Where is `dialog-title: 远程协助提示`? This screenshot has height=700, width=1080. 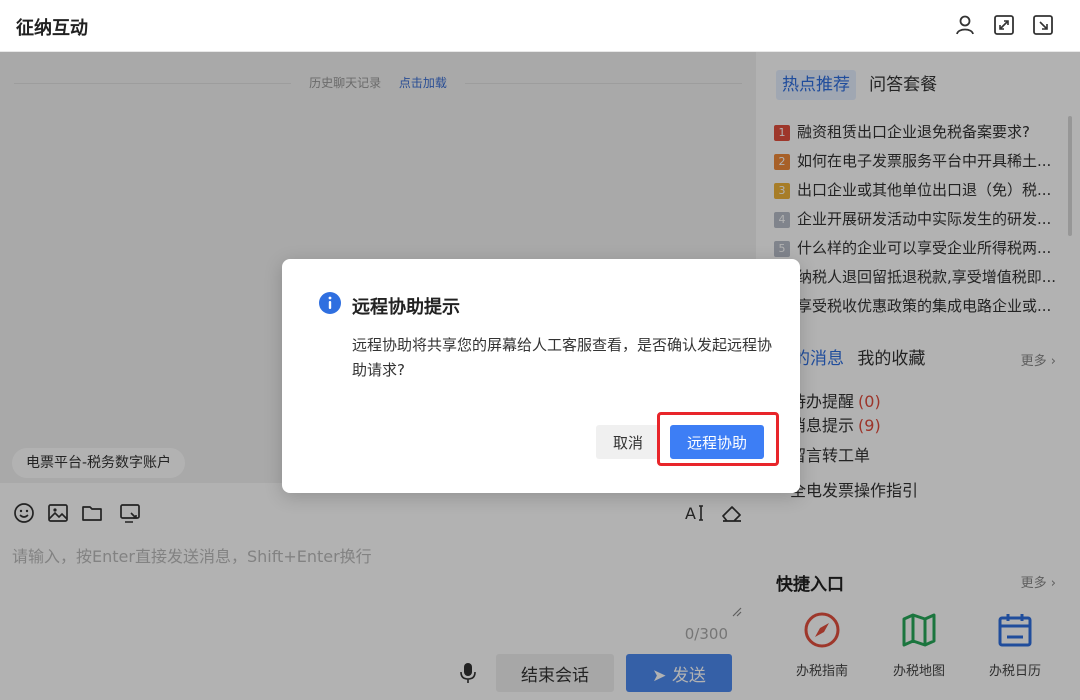
dialog-title: 远程协助提示 is located at coordinates (406, 307).